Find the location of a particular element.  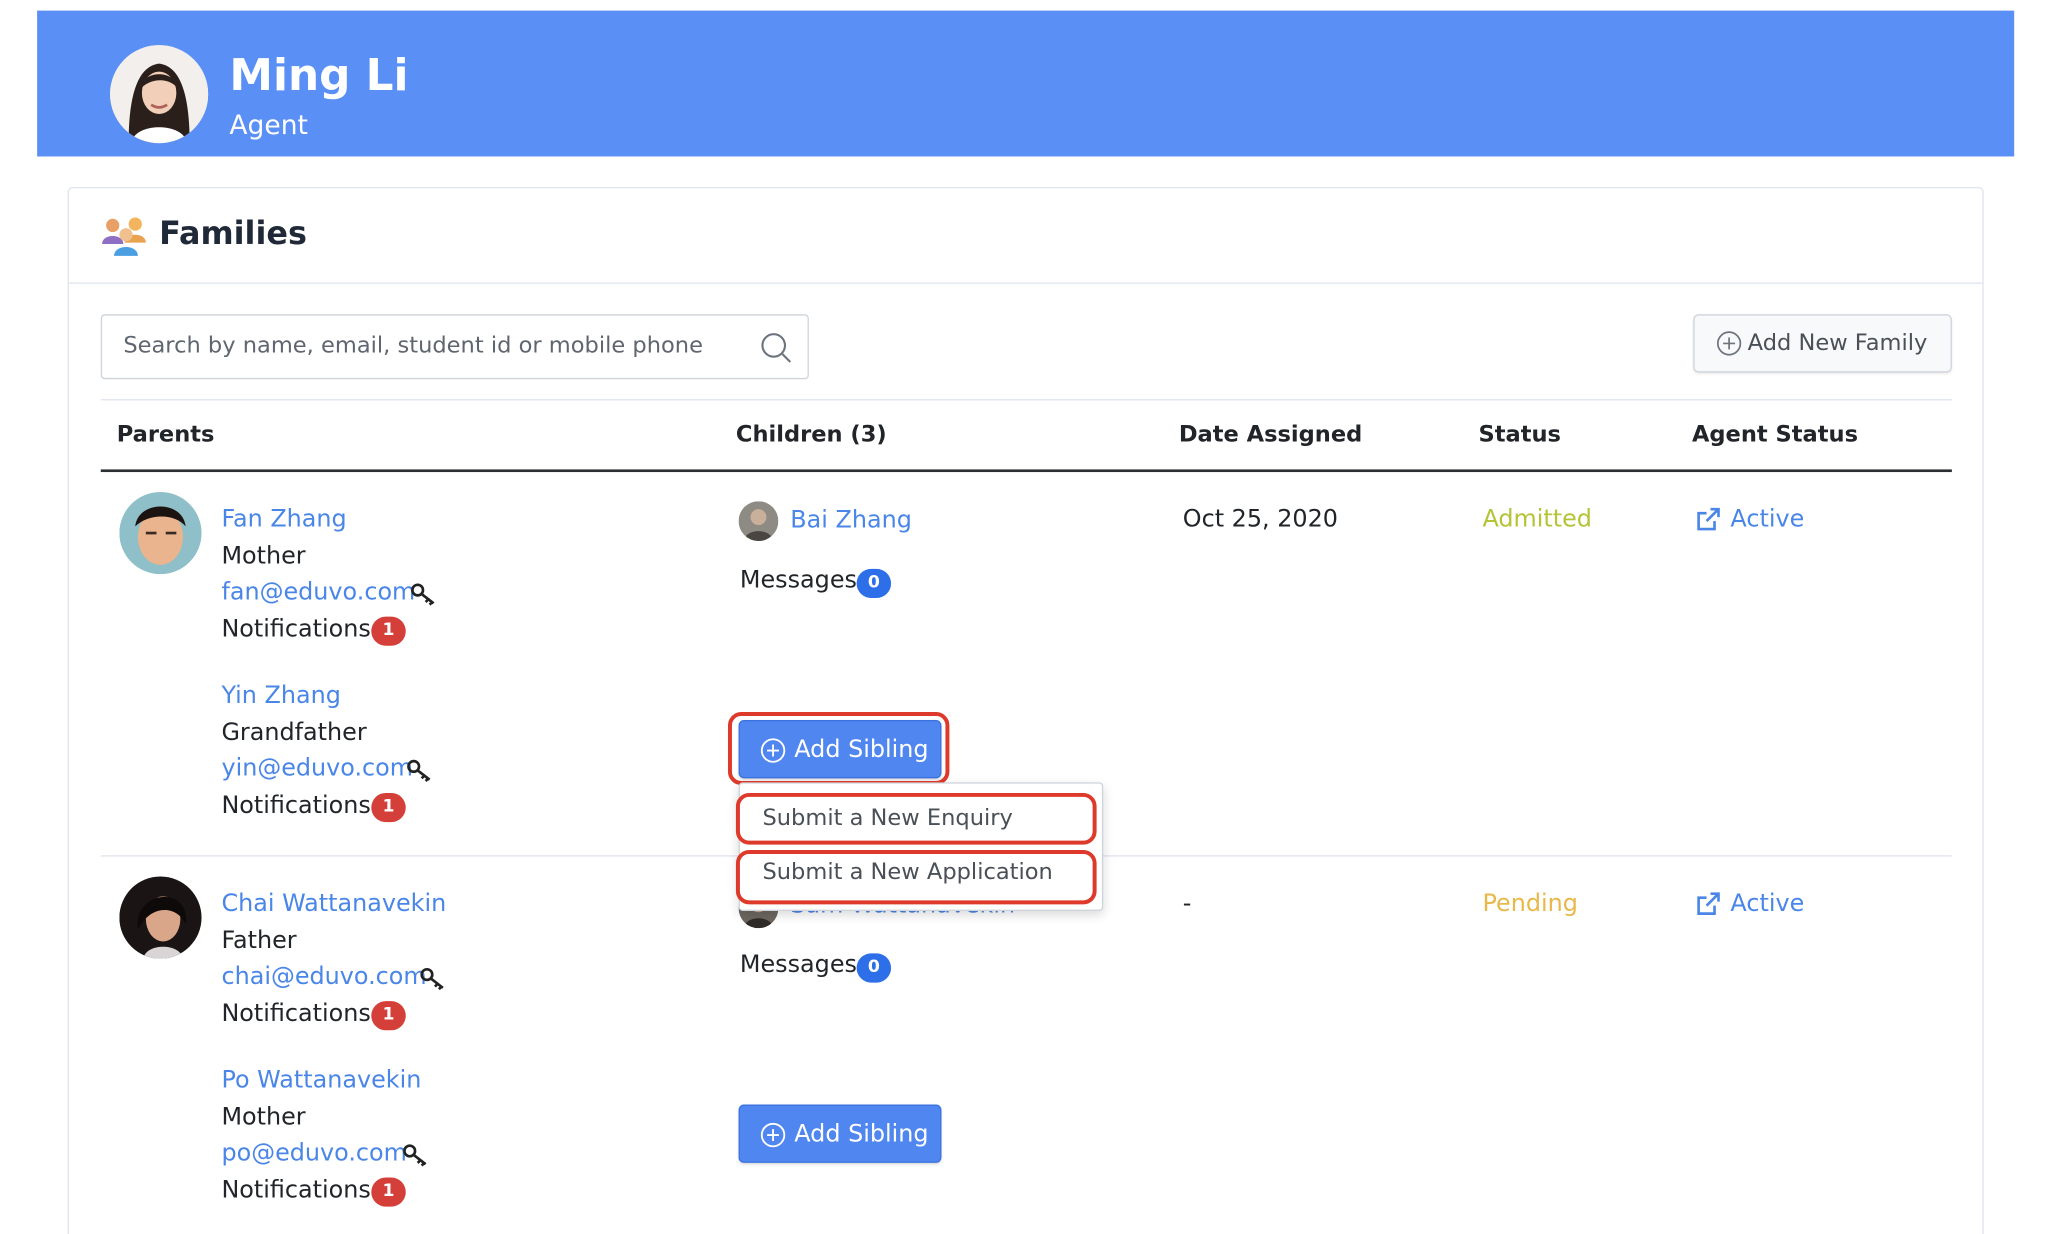

parent-email-link: po@eduvo.com is located at coordinates (313, 1153).